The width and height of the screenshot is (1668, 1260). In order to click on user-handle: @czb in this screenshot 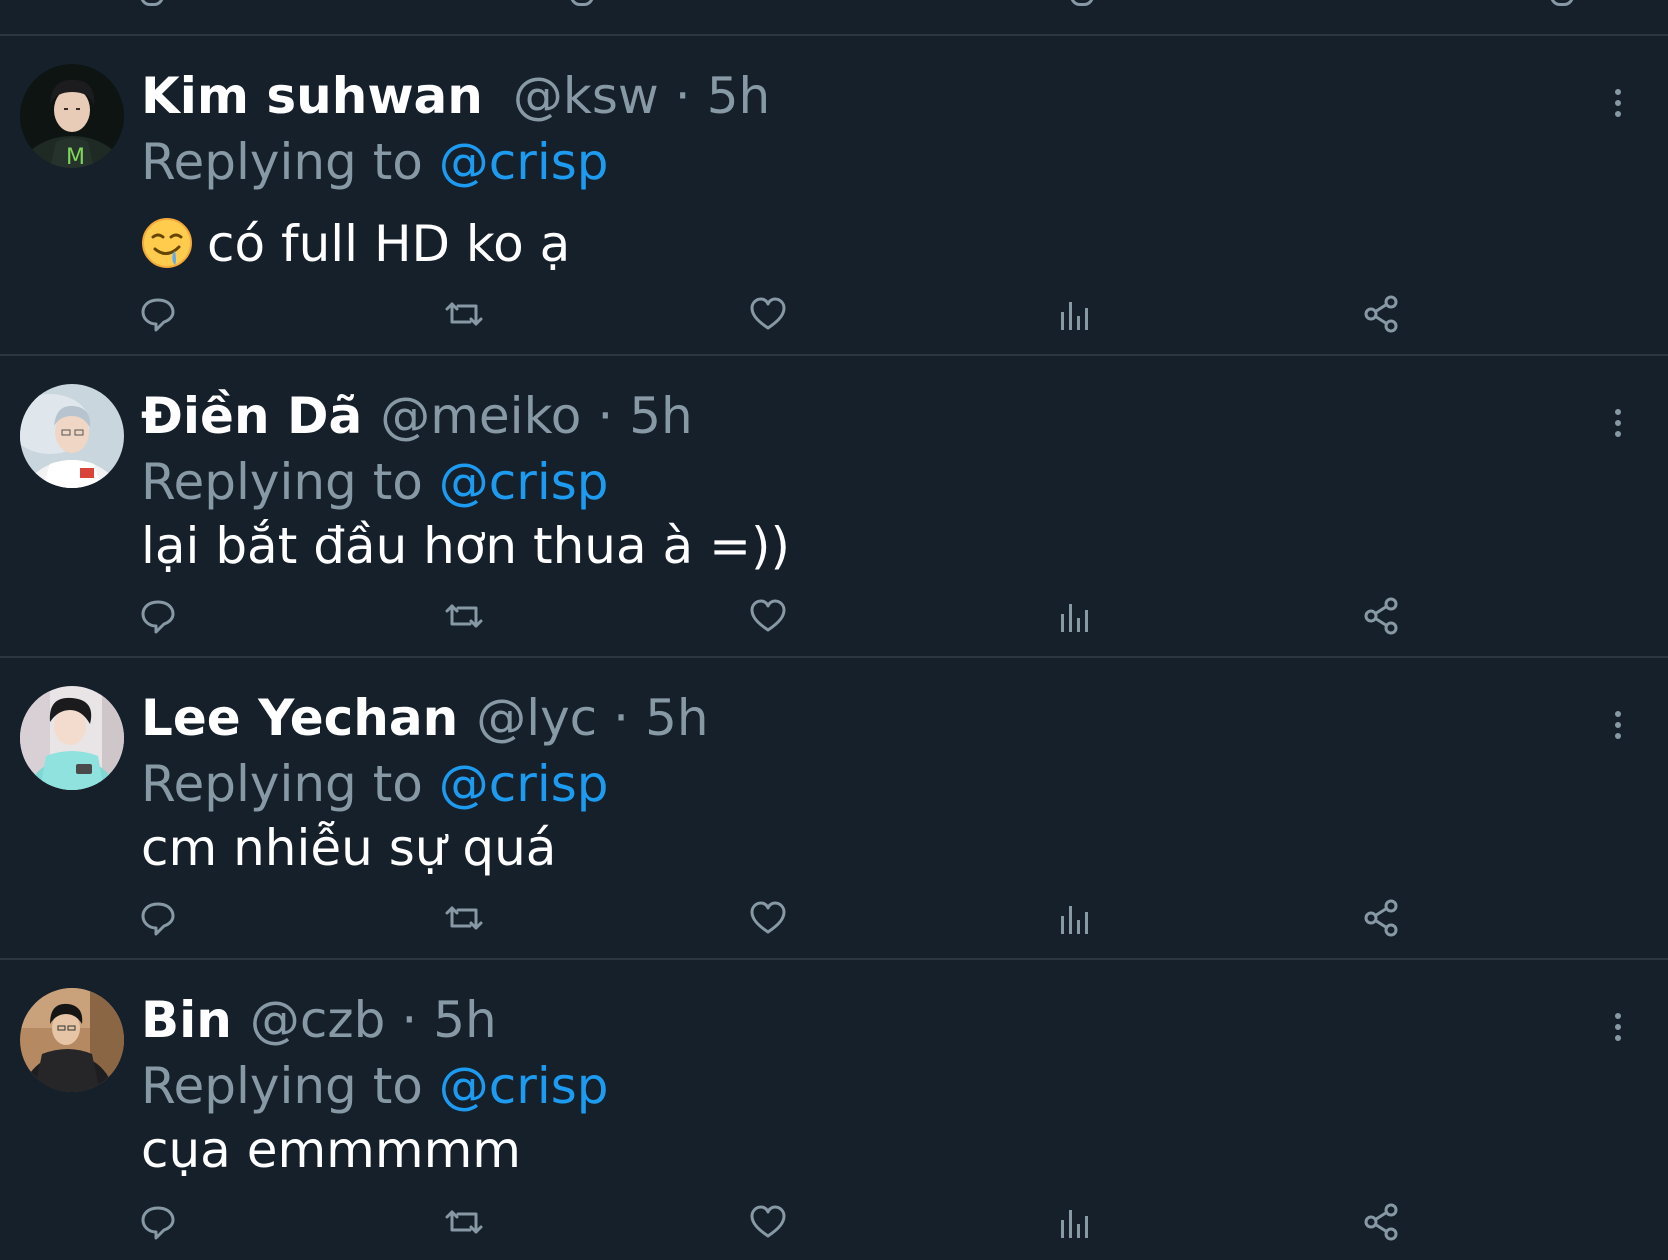, I will do `click(317, 1020)`.